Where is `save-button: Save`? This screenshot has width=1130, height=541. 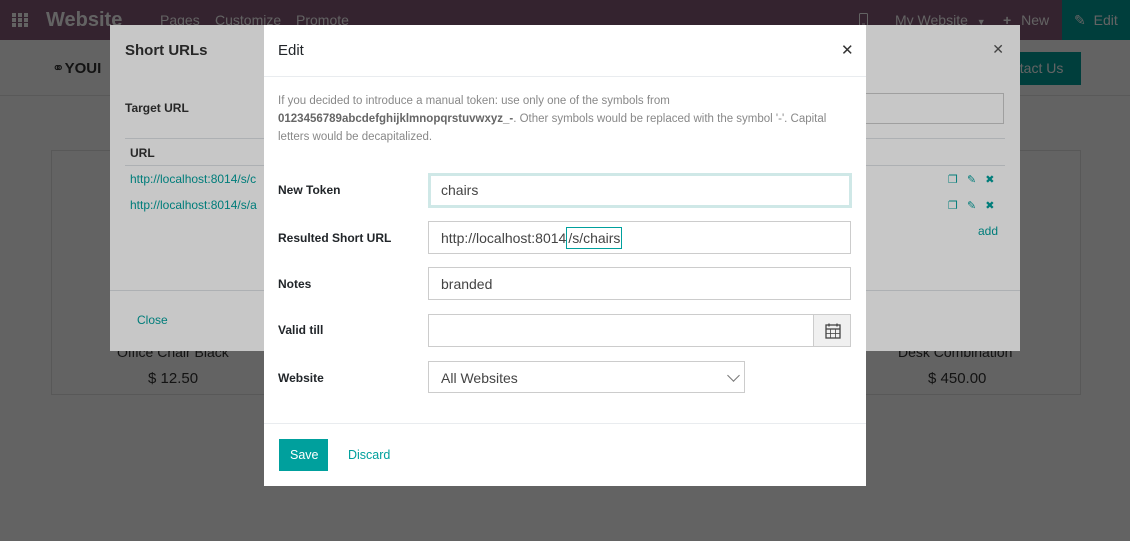
save-button: Save is located at coordinates (303, 455).